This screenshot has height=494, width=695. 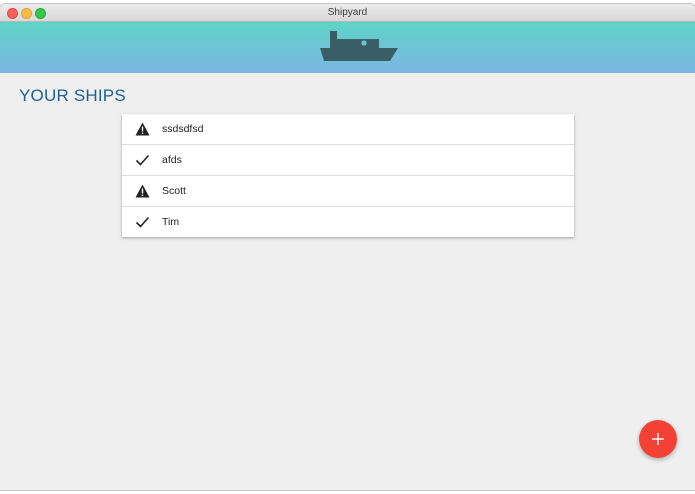 I want to click on ship-icon, so click(x=359, y=46).